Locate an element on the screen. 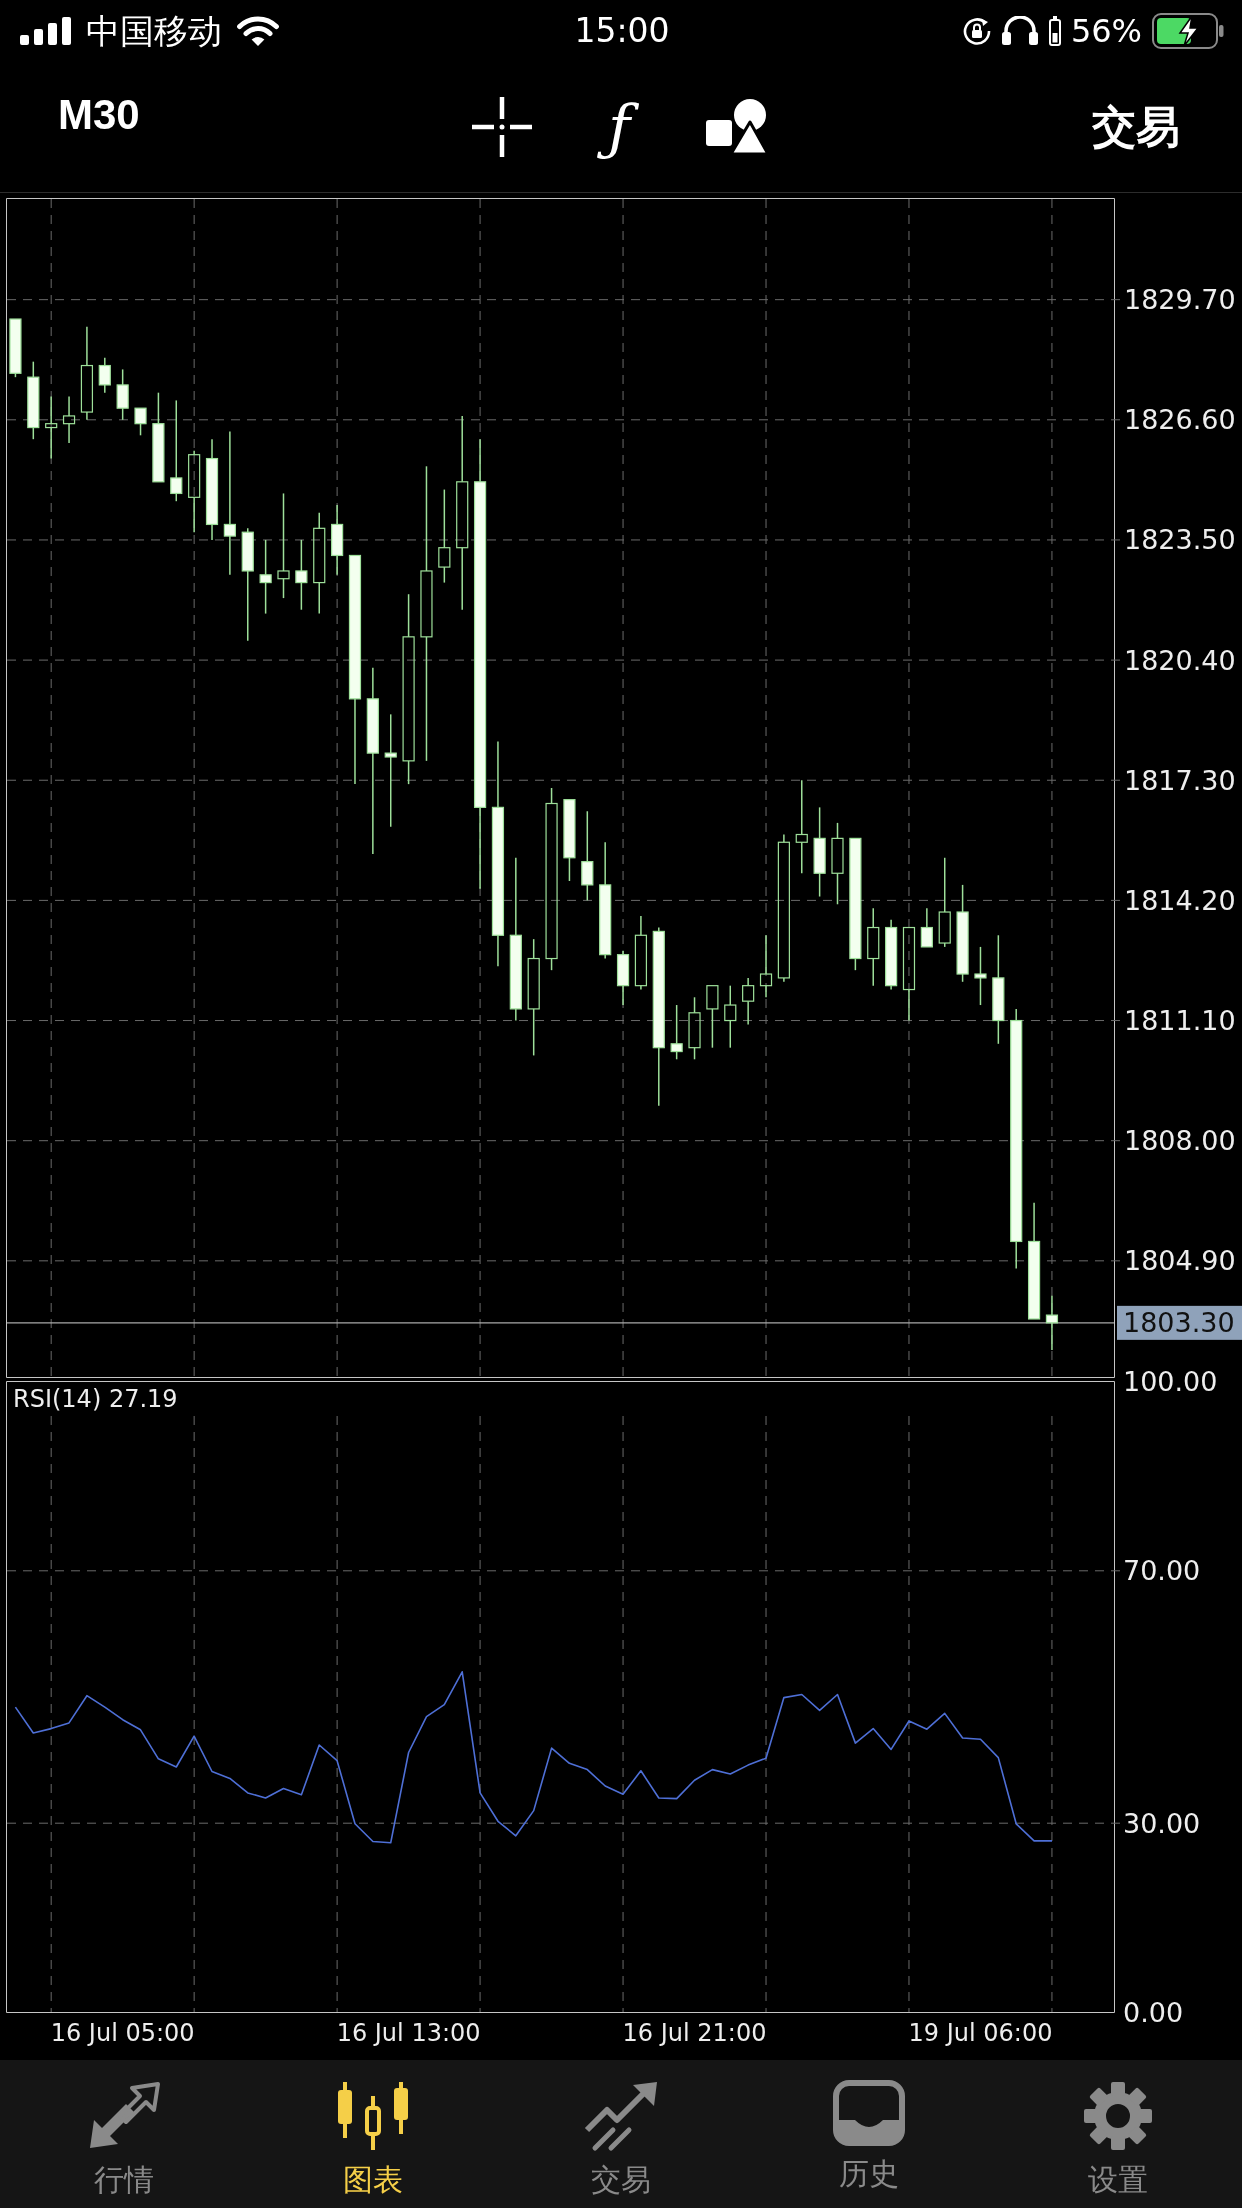 Image resolution: width=1242 pixels, height=2208 pixels. ref-line-label: 1803.30 is located at coordinates (1179, 1323).